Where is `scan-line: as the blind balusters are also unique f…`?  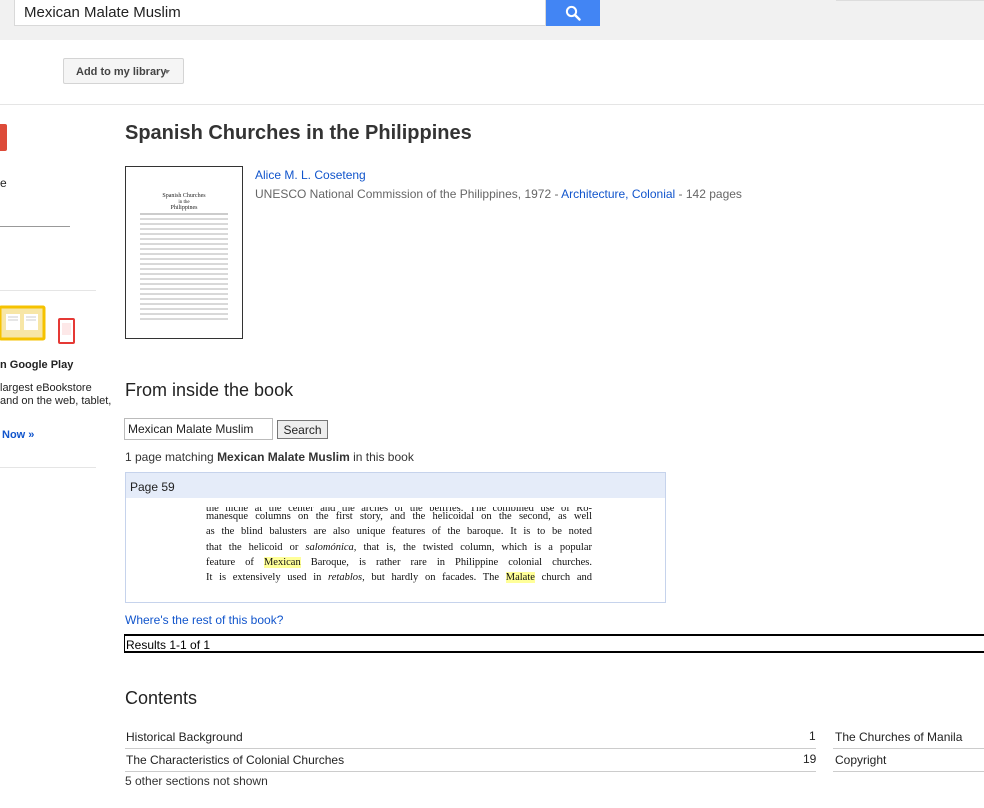
scan-line: as the blind balusters are also unique f… is located at coordinates (399, 532).